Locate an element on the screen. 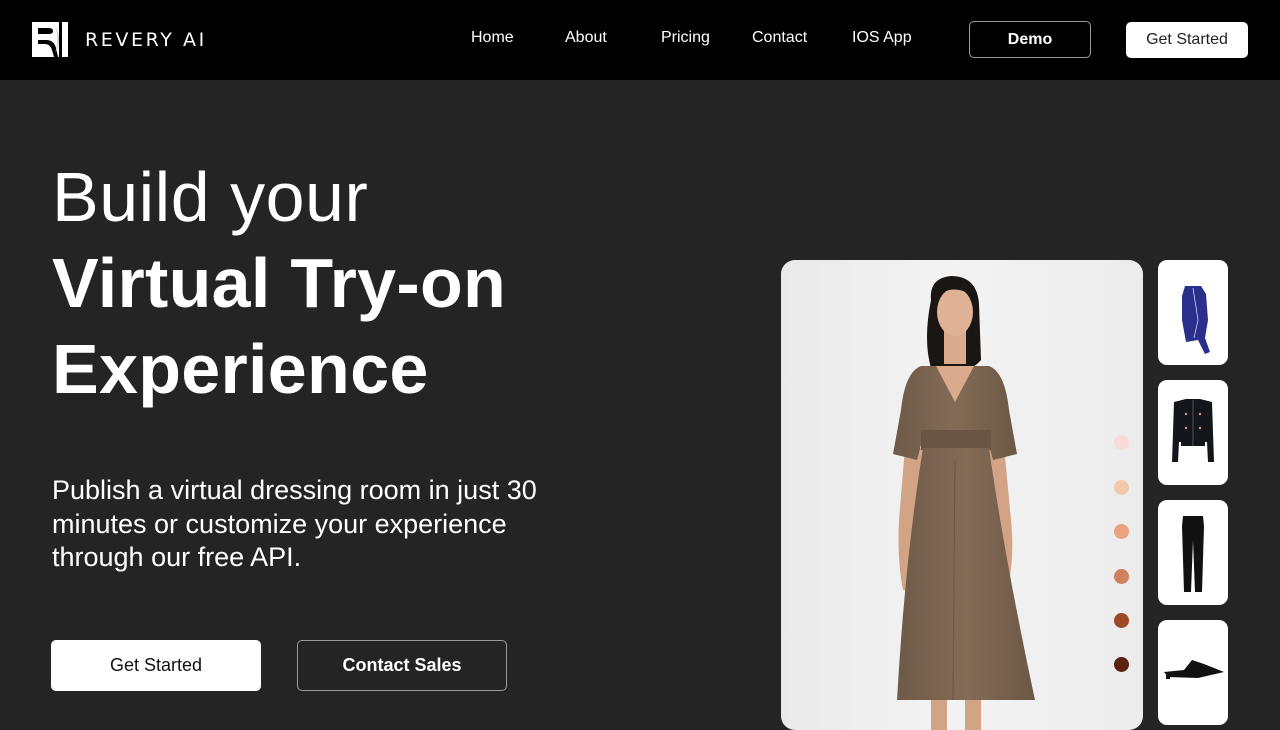 This screenshot has width=1280, height=730. headline-line-1: Build your is located at coordinates (210, 197).